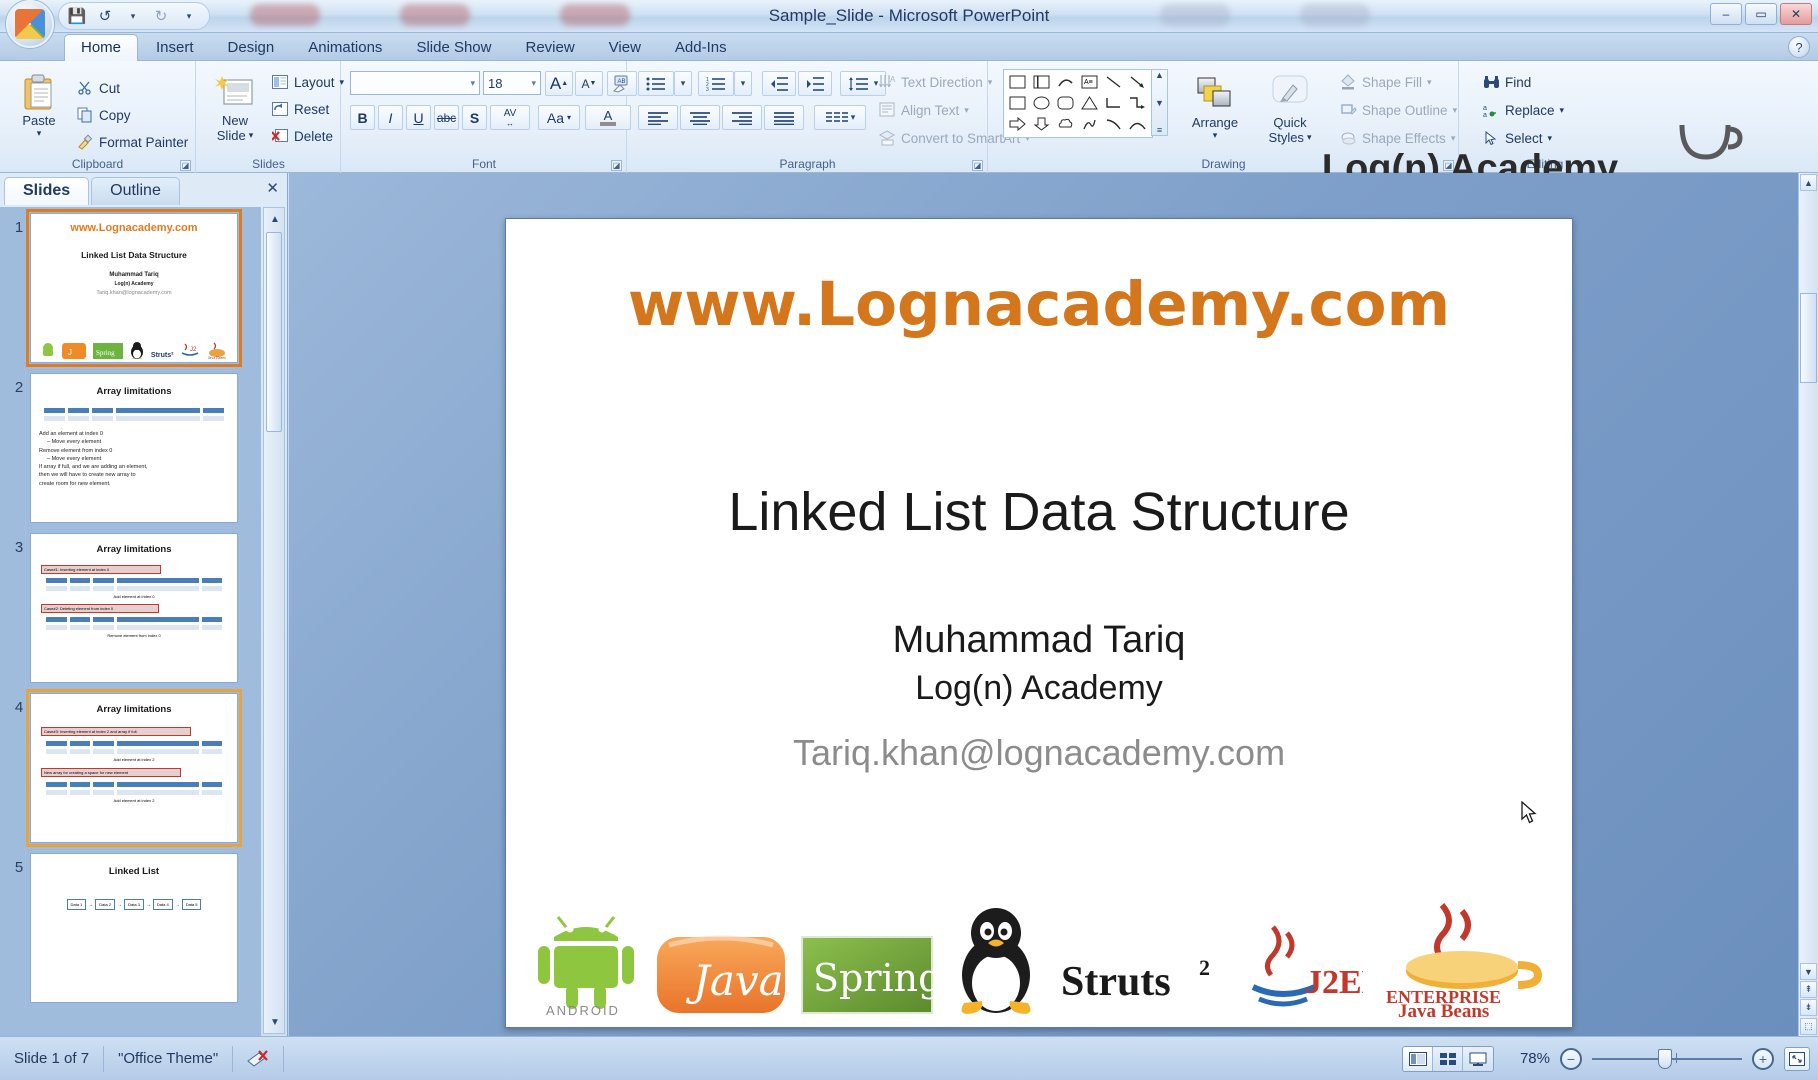 This screenshot has width=1818, height=1080. What do you see at coordinates (345, 48) in the screenshot?
I see `tab-animations: Animations` at bounding box center [345, 48].